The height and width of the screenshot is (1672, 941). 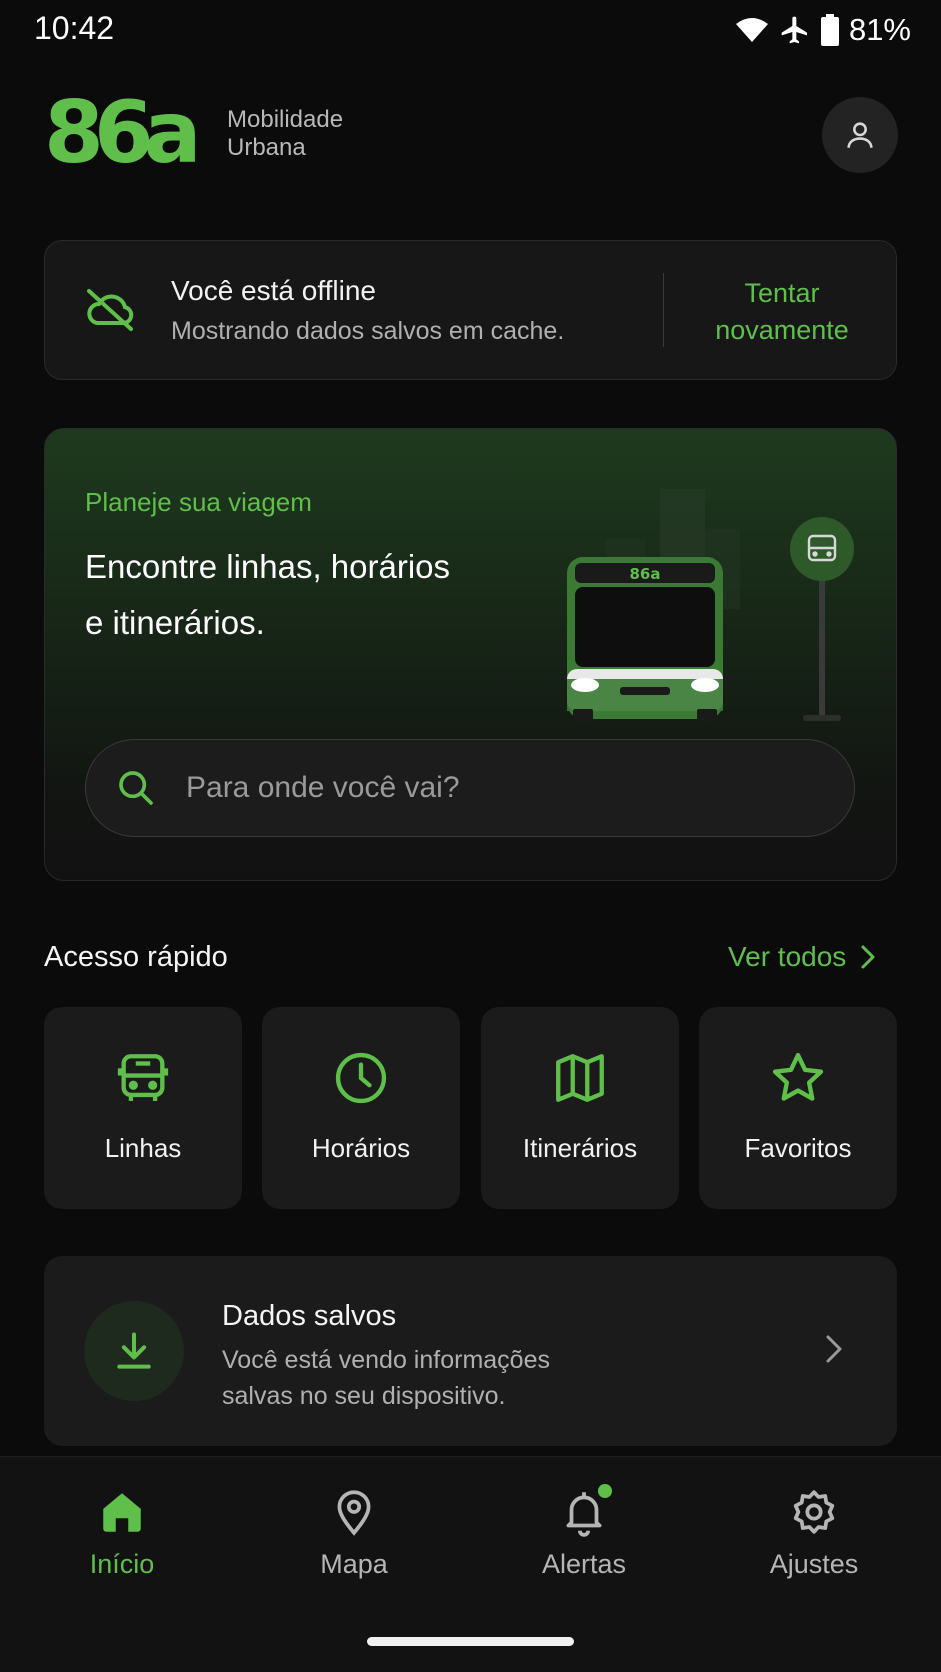 What do you see at coordinates (470, 1641) in the screenshot?
I see `home-indicator` at bounding box center [470, 1641].